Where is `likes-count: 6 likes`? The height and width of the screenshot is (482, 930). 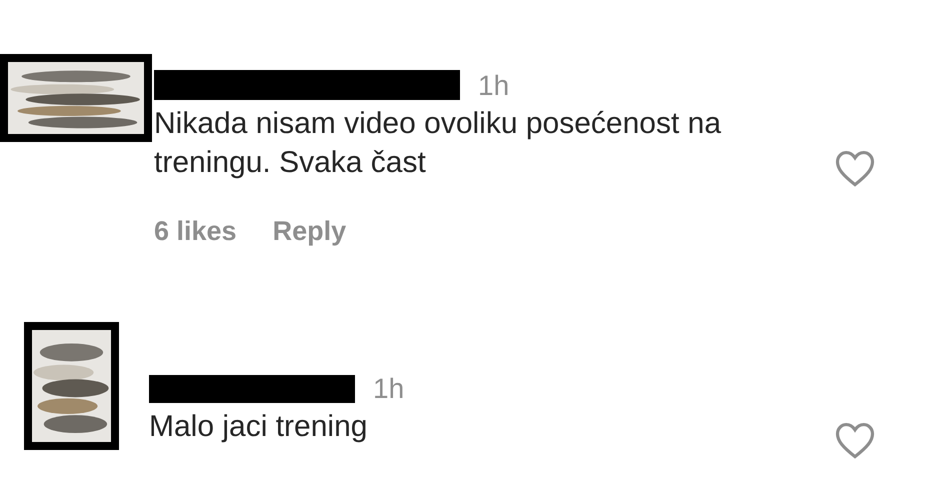
likes-count: 6 likes is located at coordinates (195, 231).